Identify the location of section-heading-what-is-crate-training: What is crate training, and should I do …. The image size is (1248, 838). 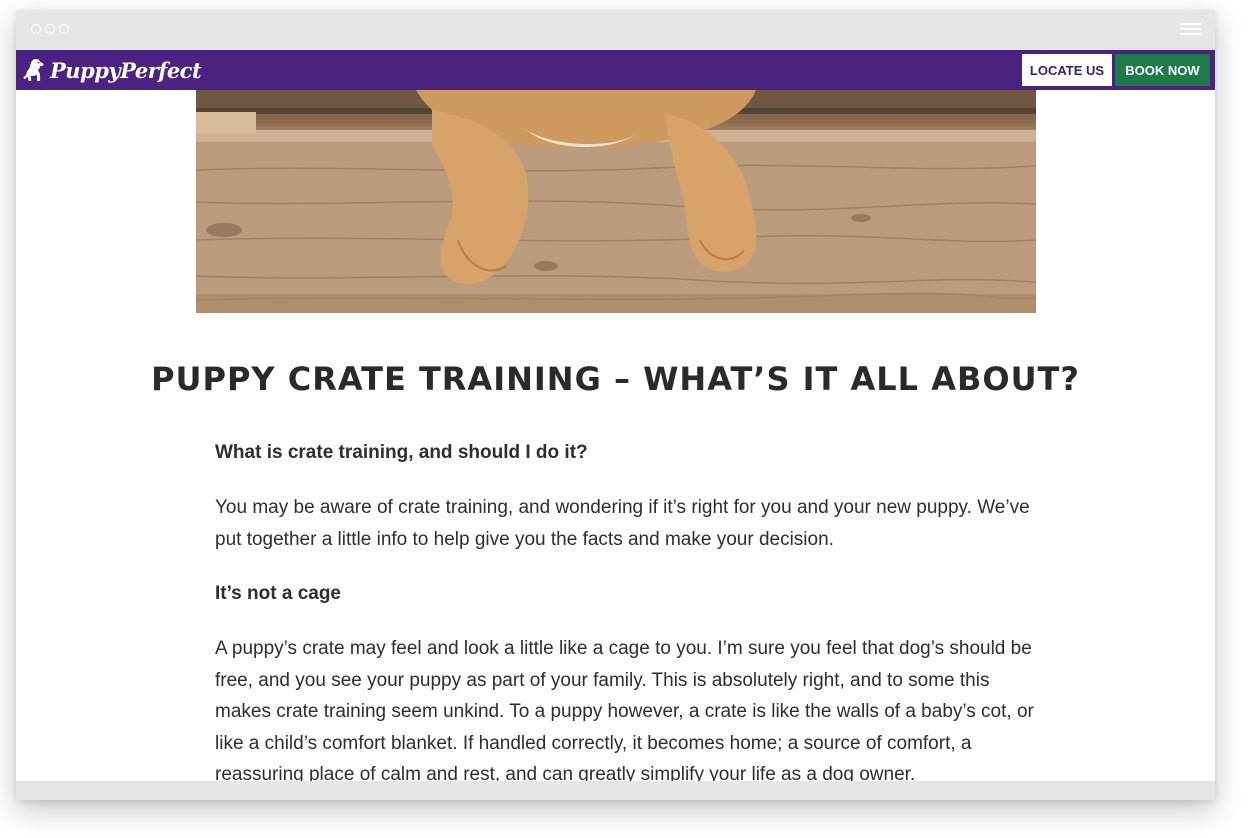
(401, 452).